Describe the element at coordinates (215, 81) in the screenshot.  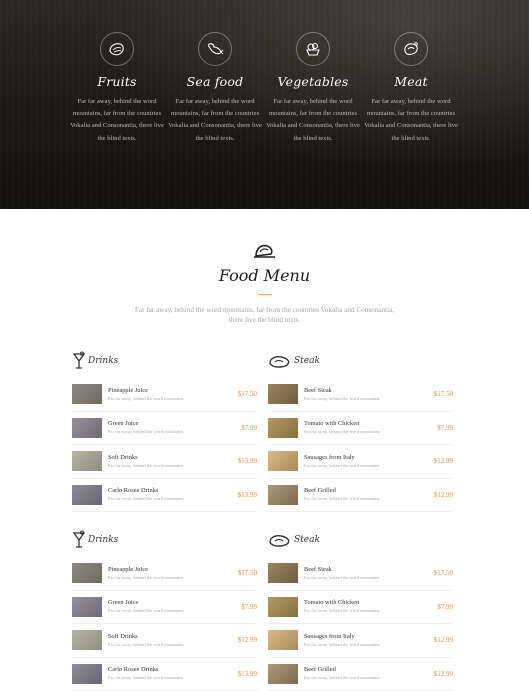
I see `service-title: Sea food` at that location.